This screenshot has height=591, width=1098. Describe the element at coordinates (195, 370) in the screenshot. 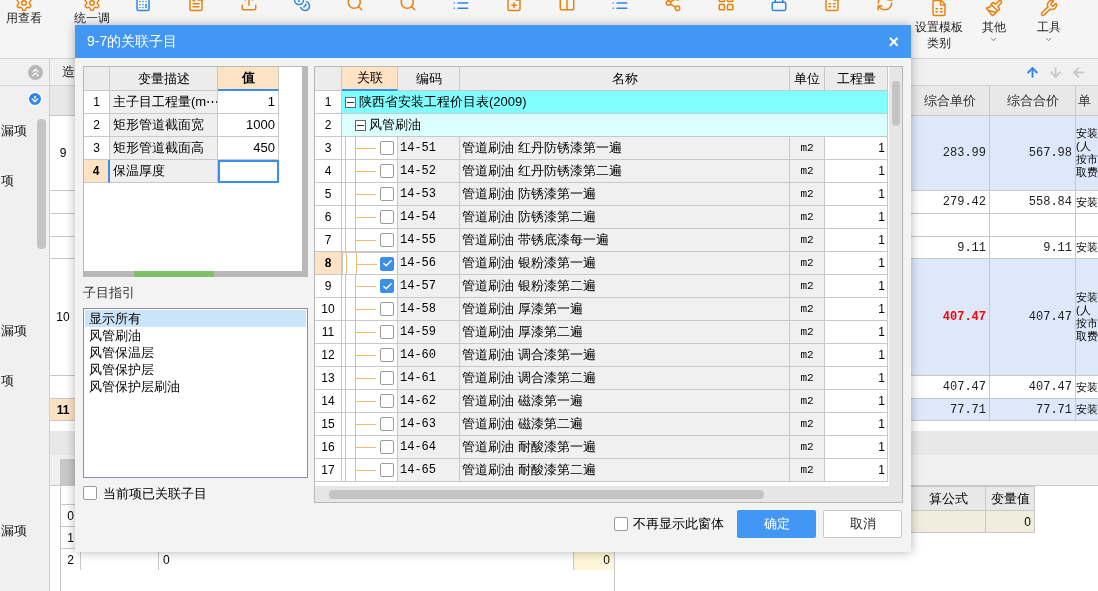

I see `list-item: 风管保护层` at that location.